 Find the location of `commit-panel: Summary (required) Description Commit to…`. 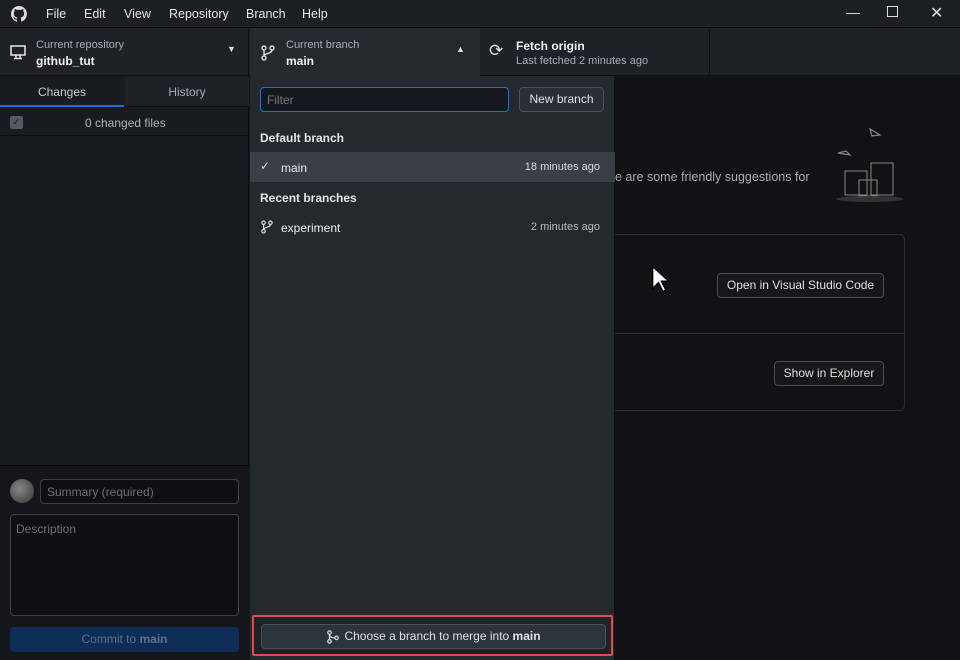

commit-panel: Summary (required) Description Commit to… is located at coordinates (124, 562).